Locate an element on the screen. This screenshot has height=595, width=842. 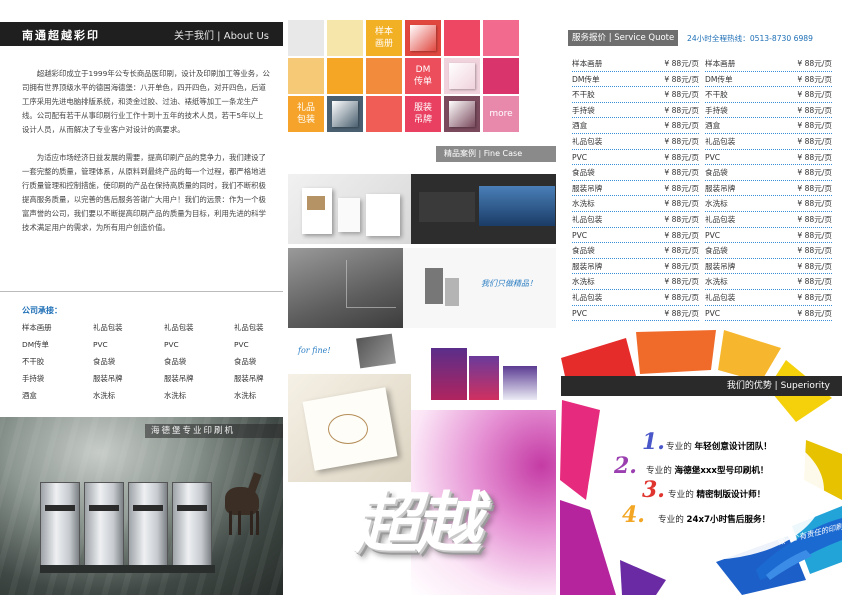
price-item-name: PVC is located at coordinates (580, 235).